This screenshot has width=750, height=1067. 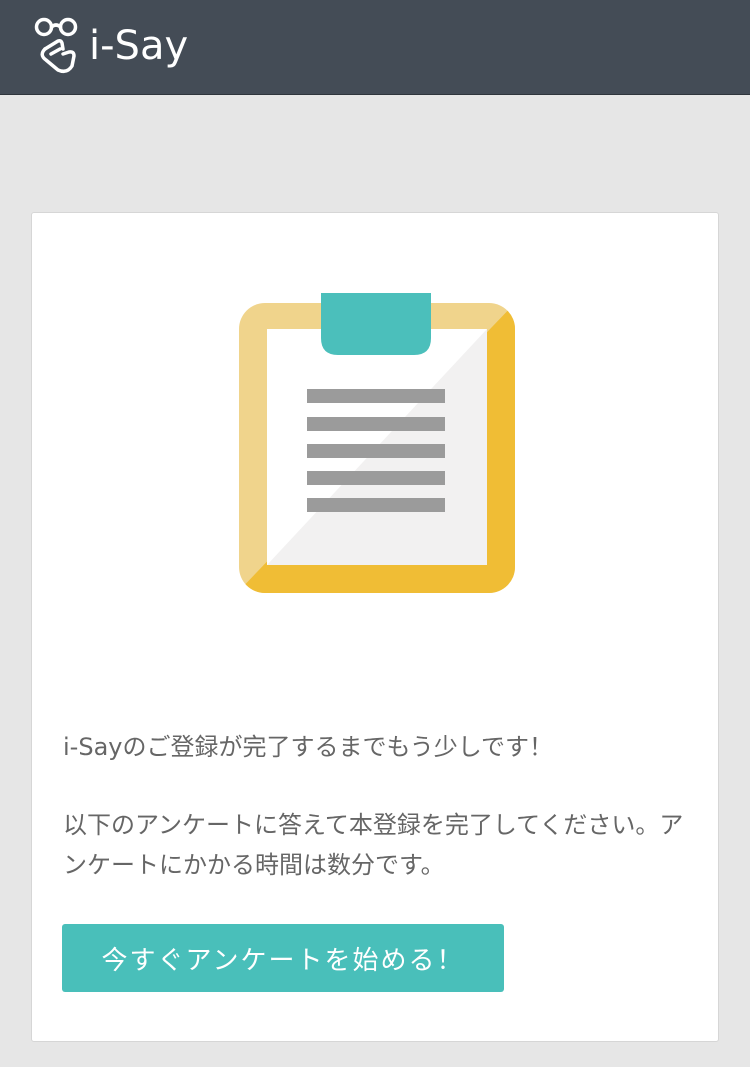 I want to click on start-survey-button: 今すぐアンケートを始める！, so click(x=283, y=958).